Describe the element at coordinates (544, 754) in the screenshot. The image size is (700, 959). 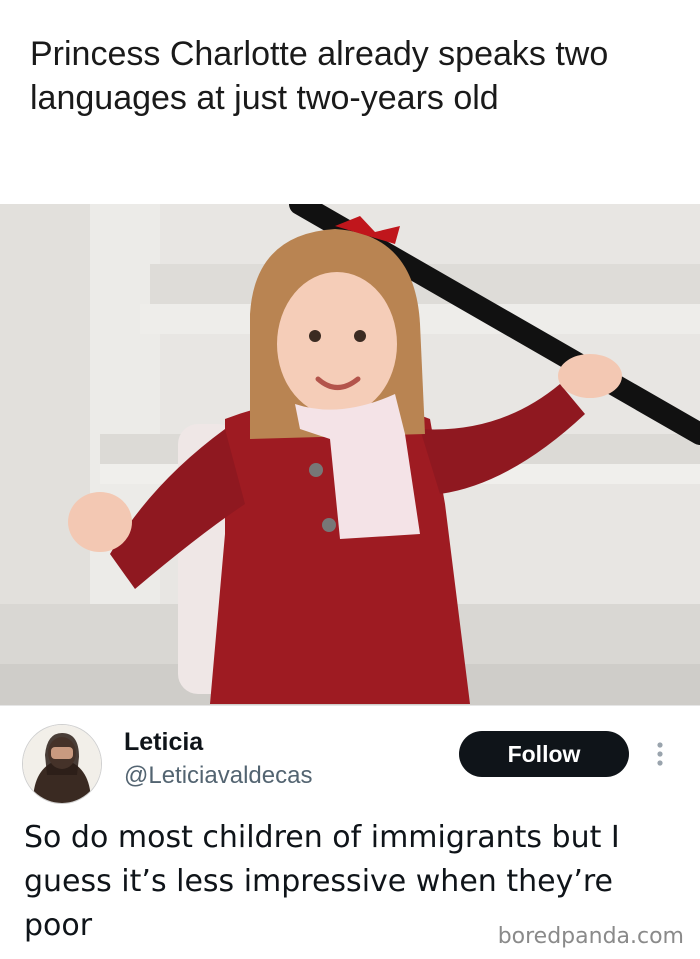
I see `follow-button: Follow` at that location.